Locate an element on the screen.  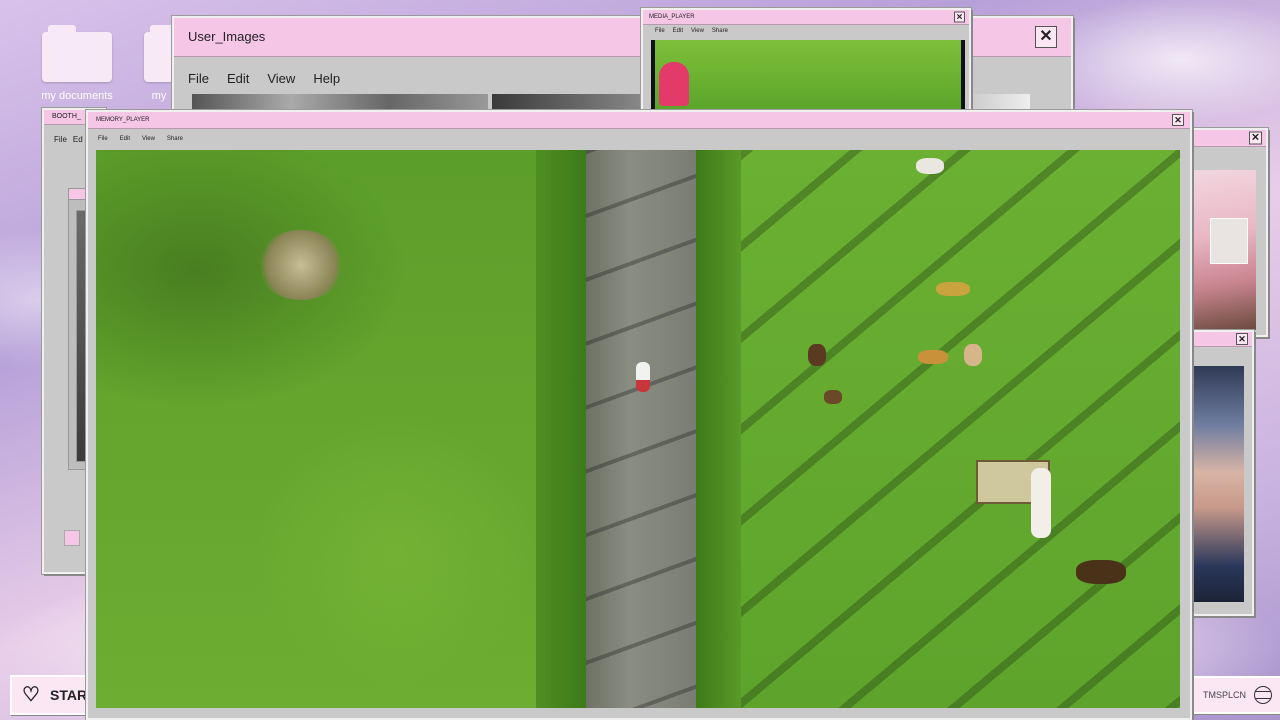
tree-stump is located at coordinates (301, 265).